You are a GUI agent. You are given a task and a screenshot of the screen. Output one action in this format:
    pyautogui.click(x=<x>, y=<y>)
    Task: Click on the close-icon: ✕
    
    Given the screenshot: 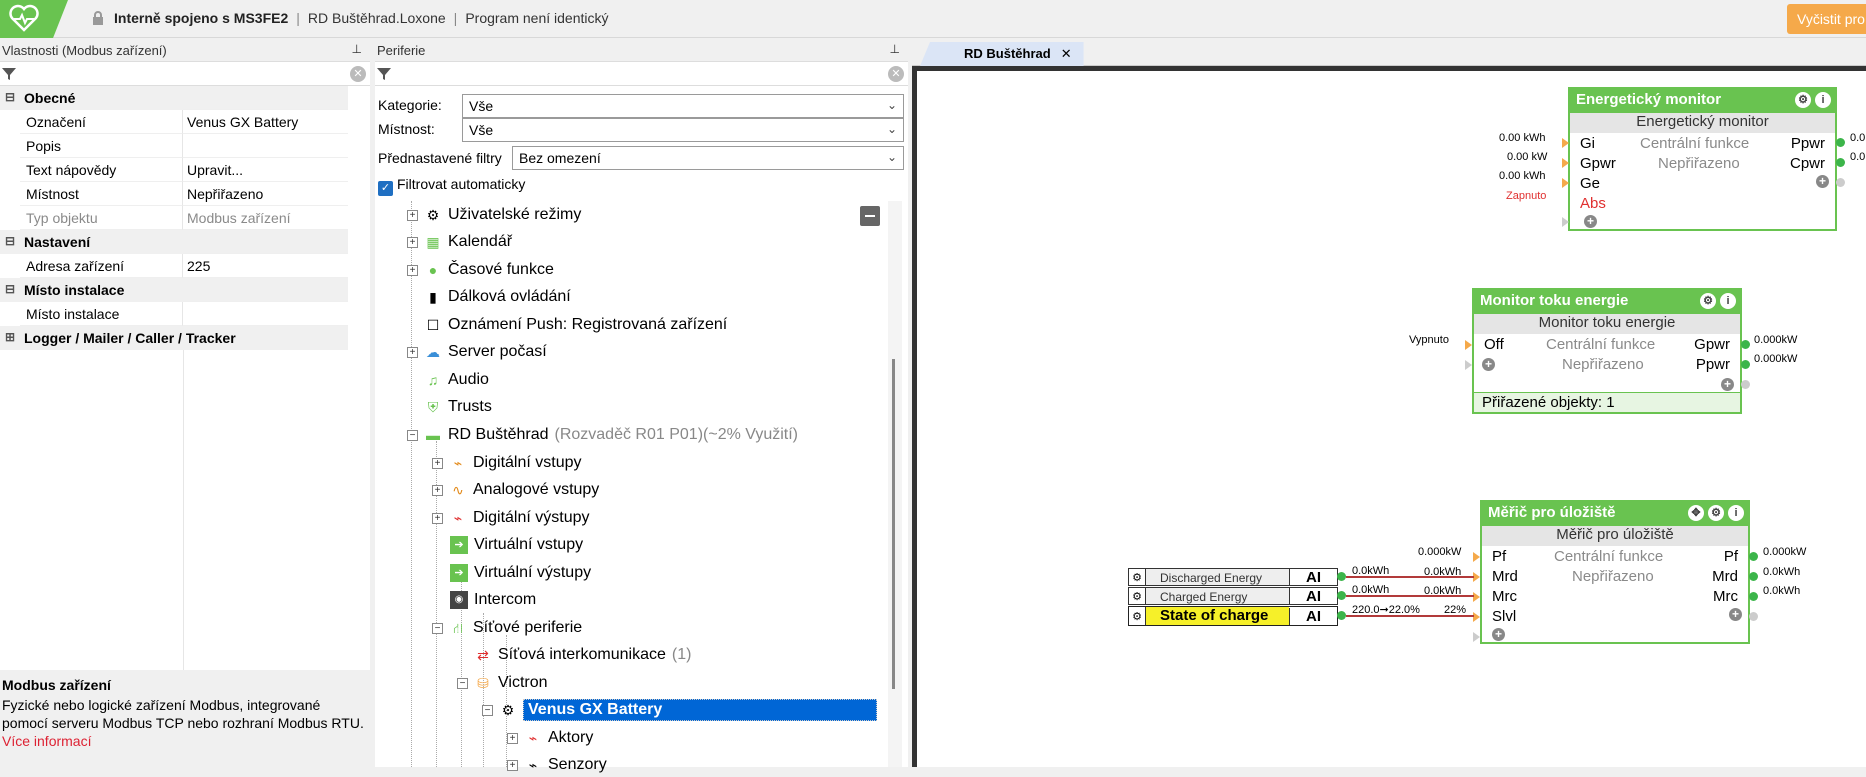 What is the action you would take?
    pyautogui.click(x=1066, y=53)
    